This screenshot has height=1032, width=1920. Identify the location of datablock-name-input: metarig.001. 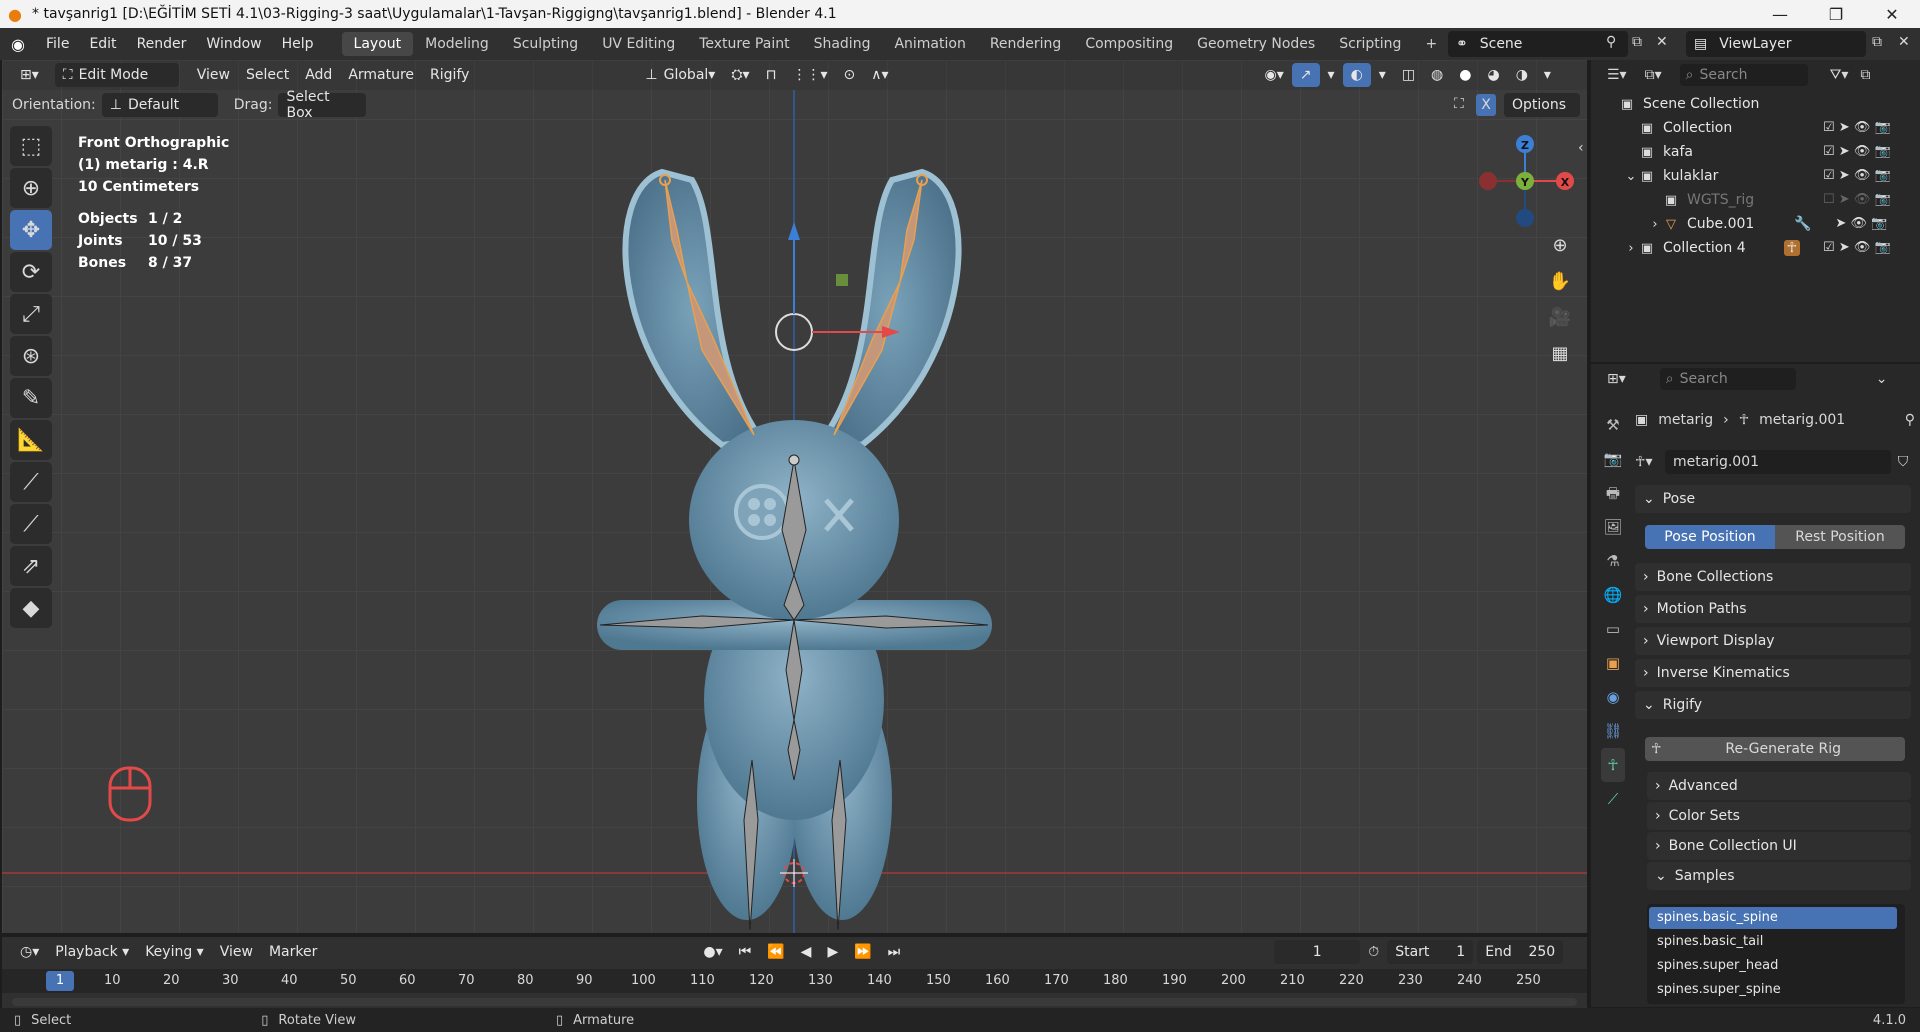
(1778, 462).